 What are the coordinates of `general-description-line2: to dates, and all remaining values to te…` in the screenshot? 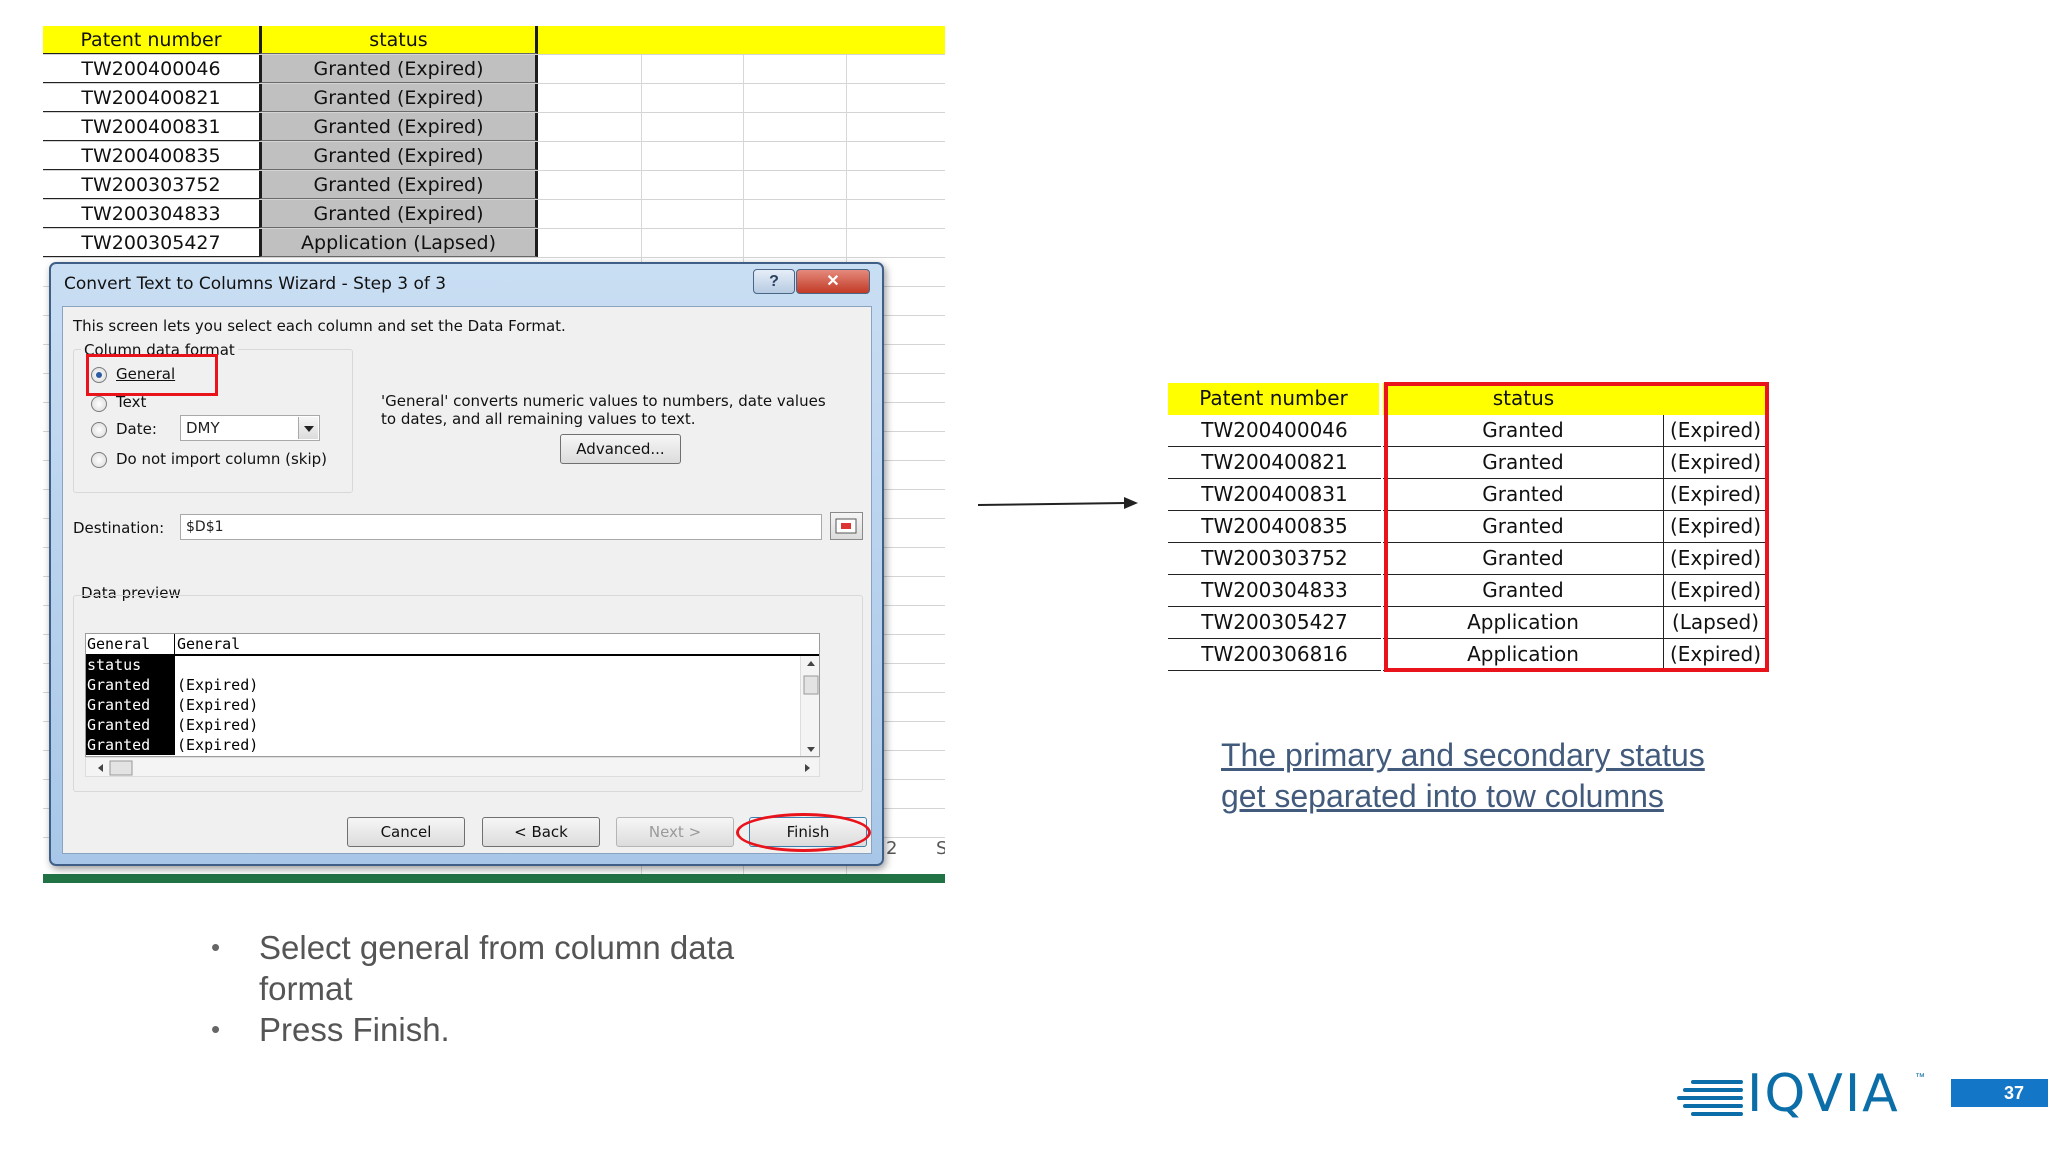 It's located at (538, 419).